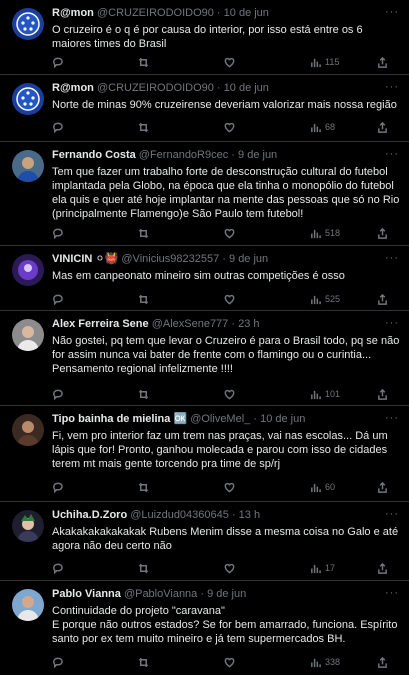 Image resolution: width=409 pixels, height=675 pixels. I want to click on views-button: 338, so click(325, 662).